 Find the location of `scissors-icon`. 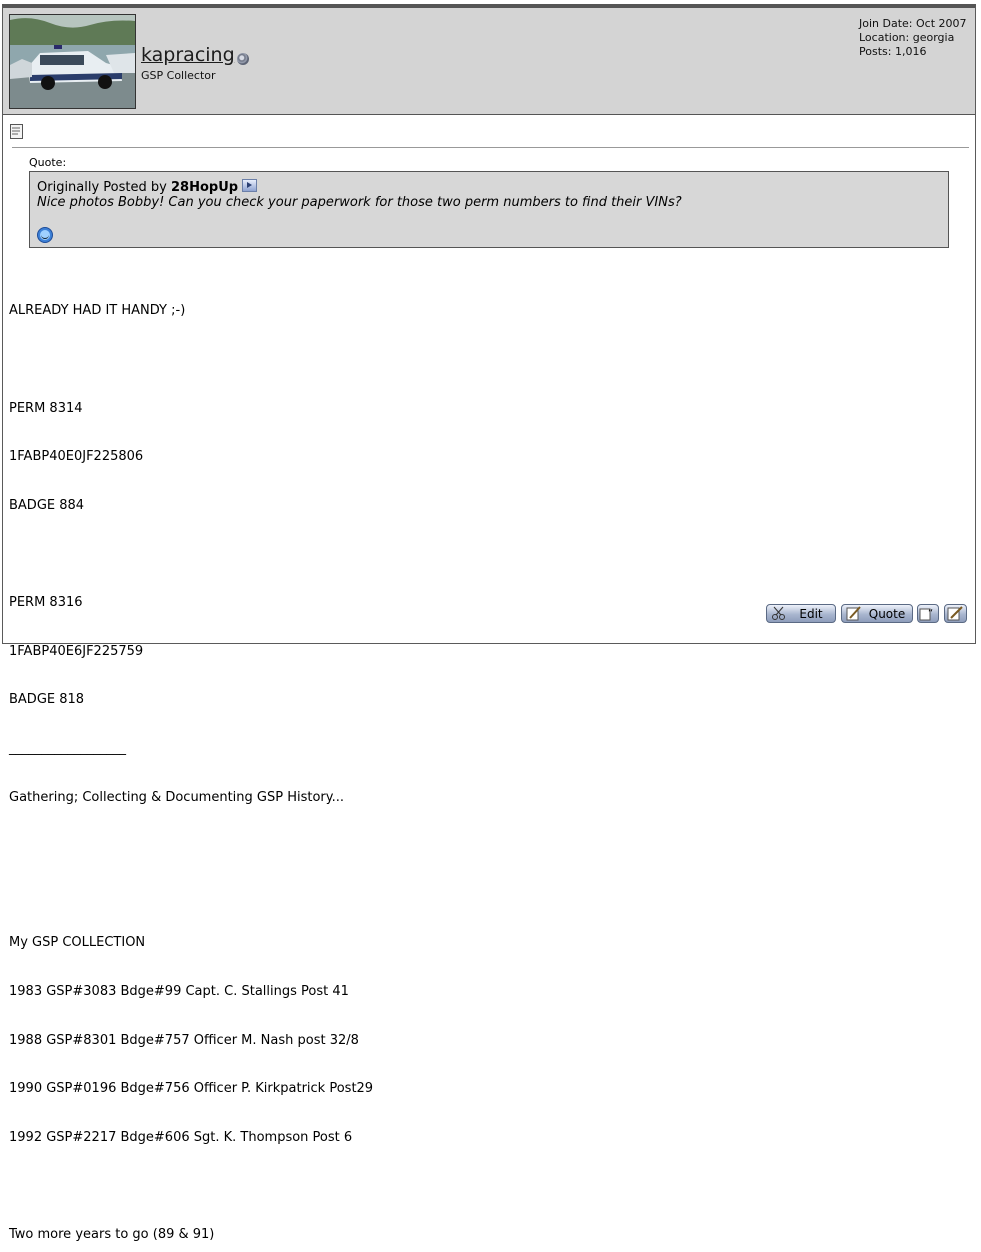

scissors-icon is located at coordinates (778, 613).